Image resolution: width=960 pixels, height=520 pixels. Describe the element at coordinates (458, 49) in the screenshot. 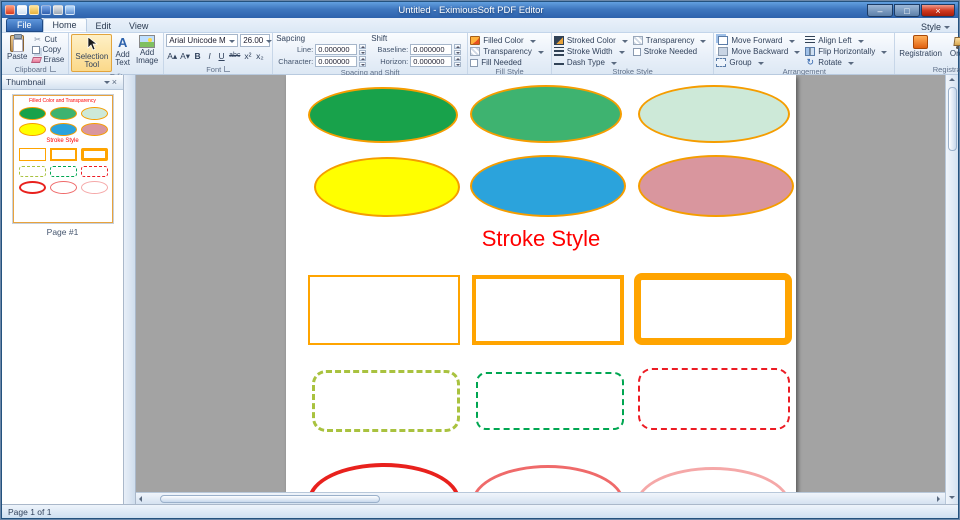

I see `baseline-shift-stepper` at that location.